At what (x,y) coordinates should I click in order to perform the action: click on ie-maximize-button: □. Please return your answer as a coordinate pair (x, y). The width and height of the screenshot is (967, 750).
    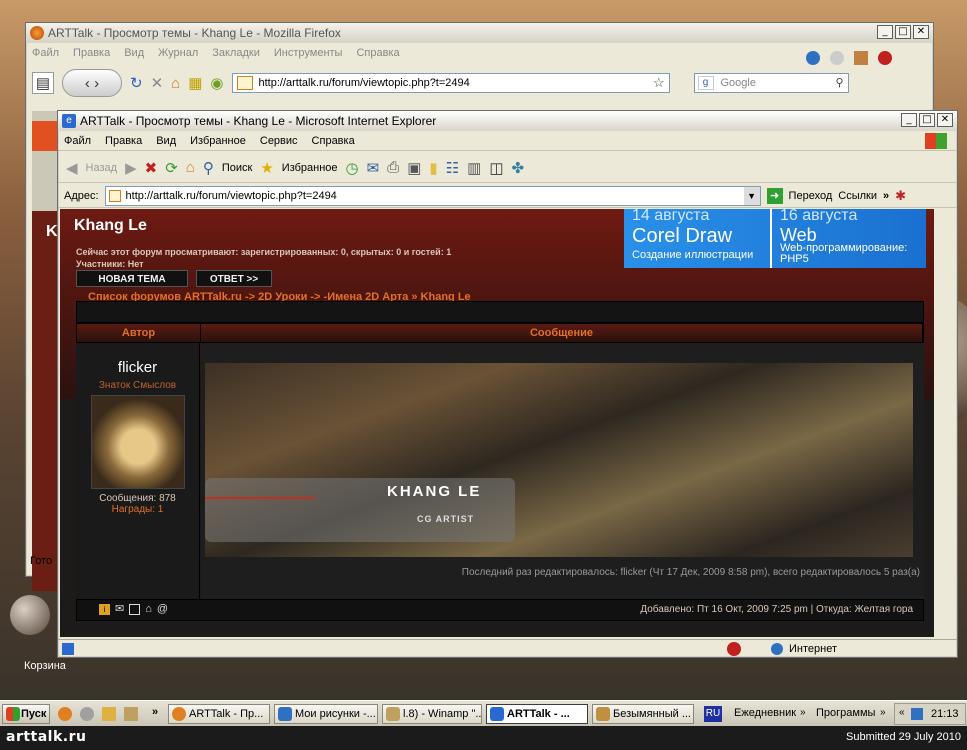
    Looking at the image, I should click on (927, 120).